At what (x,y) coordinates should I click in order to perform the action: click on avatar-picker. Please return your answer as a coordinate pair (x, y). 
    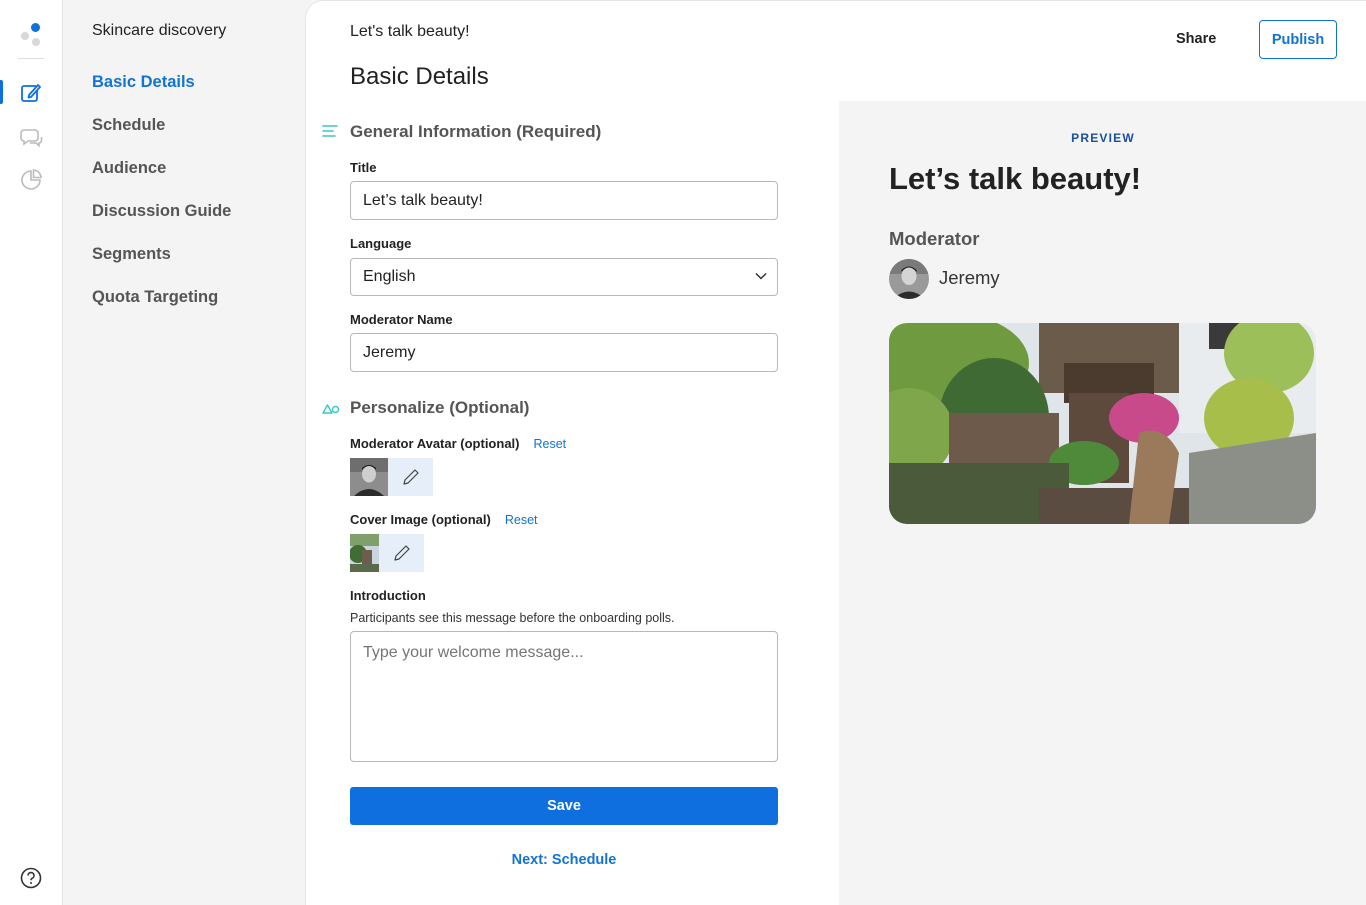
    Looking at the image, I should click on (391, 477).